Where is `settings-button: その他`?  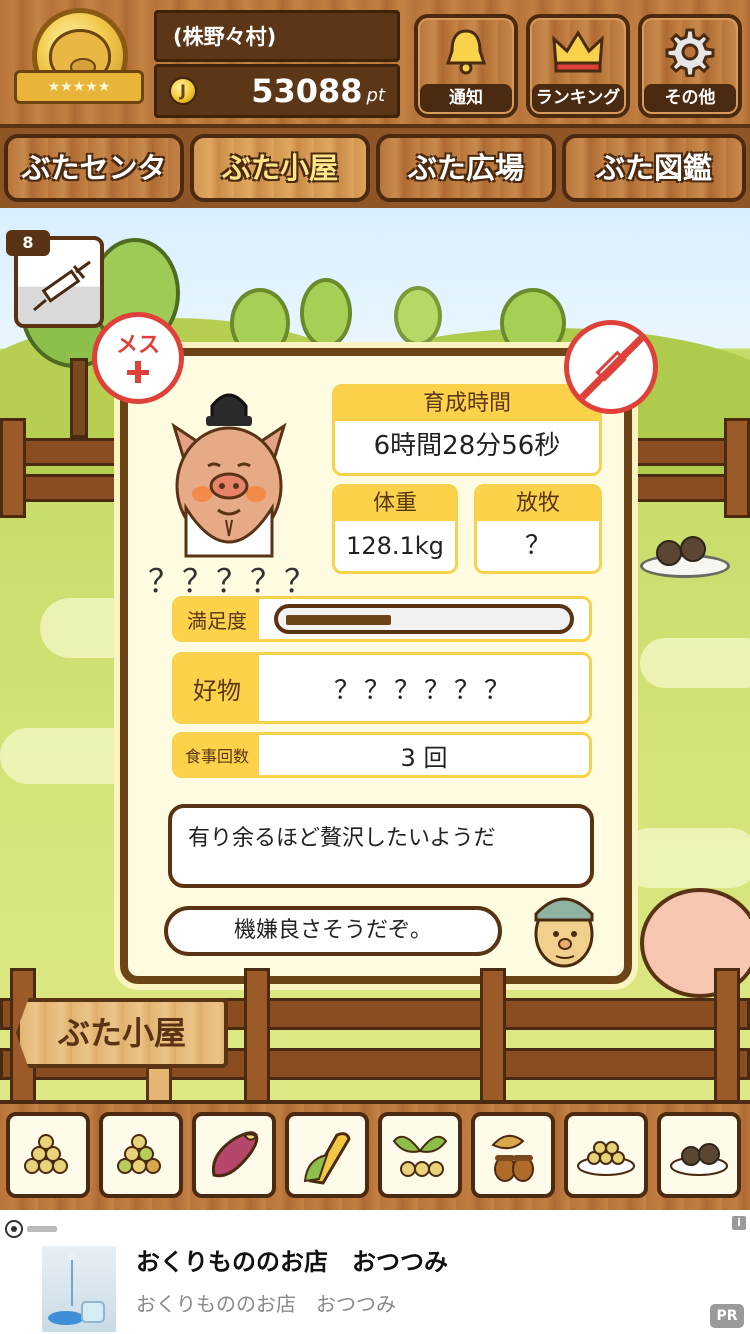 settings-button: その他 is located at coordinates (690, 66).